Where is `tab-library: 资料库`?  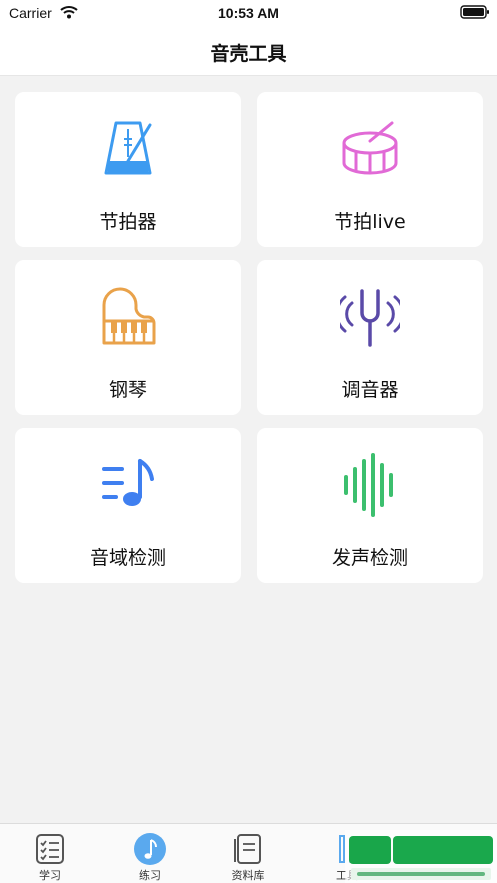 tab-library: 资料库 is located at coordinates (248, 853).